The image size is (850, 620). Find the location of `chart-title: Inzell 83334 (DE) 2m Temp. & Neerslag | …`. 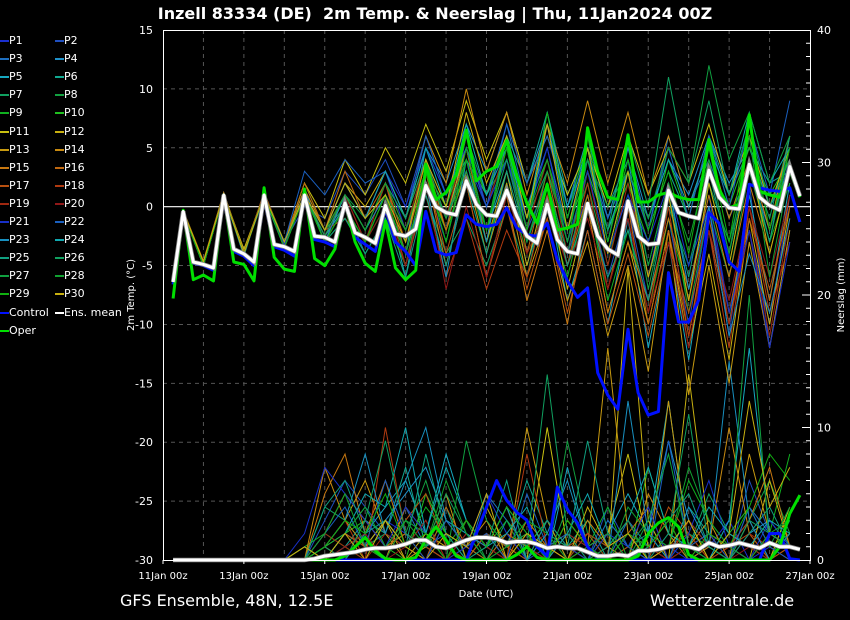

chart-title: Inzell 83334 (DE) 2m Temp. & Neerslag | … is located at coordinates (435, 14).